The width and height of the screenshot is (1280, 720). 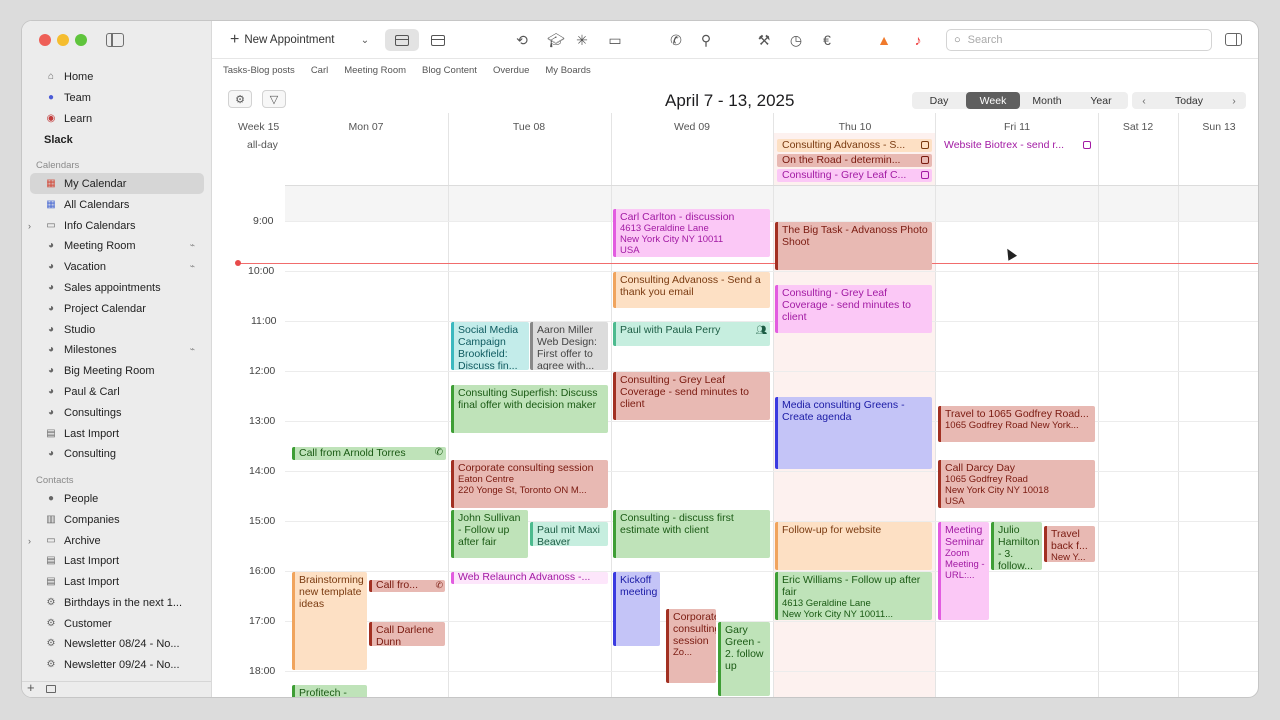 I want to click on previous-week-chevron-icon: ‹, so click(x=1144, y=101).